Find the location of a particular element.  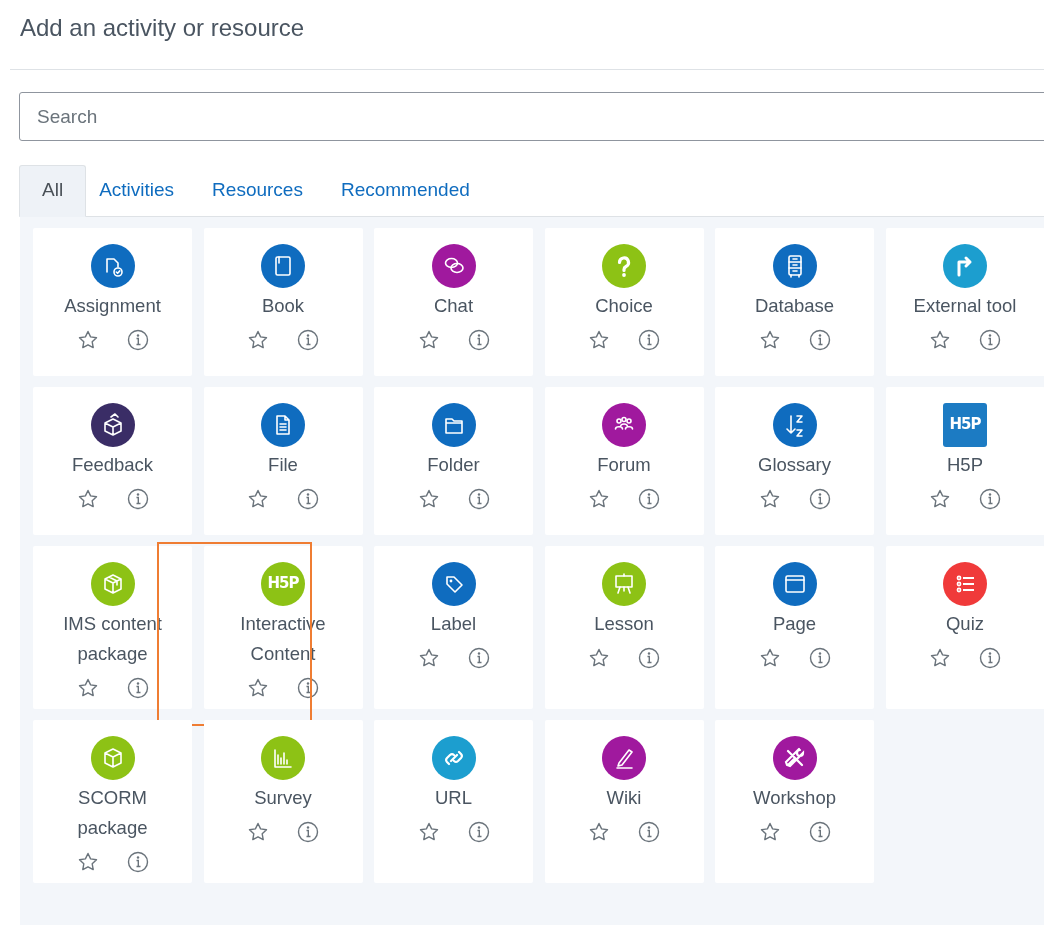

activity-name: Wiki is located at coordinates (624, 797).